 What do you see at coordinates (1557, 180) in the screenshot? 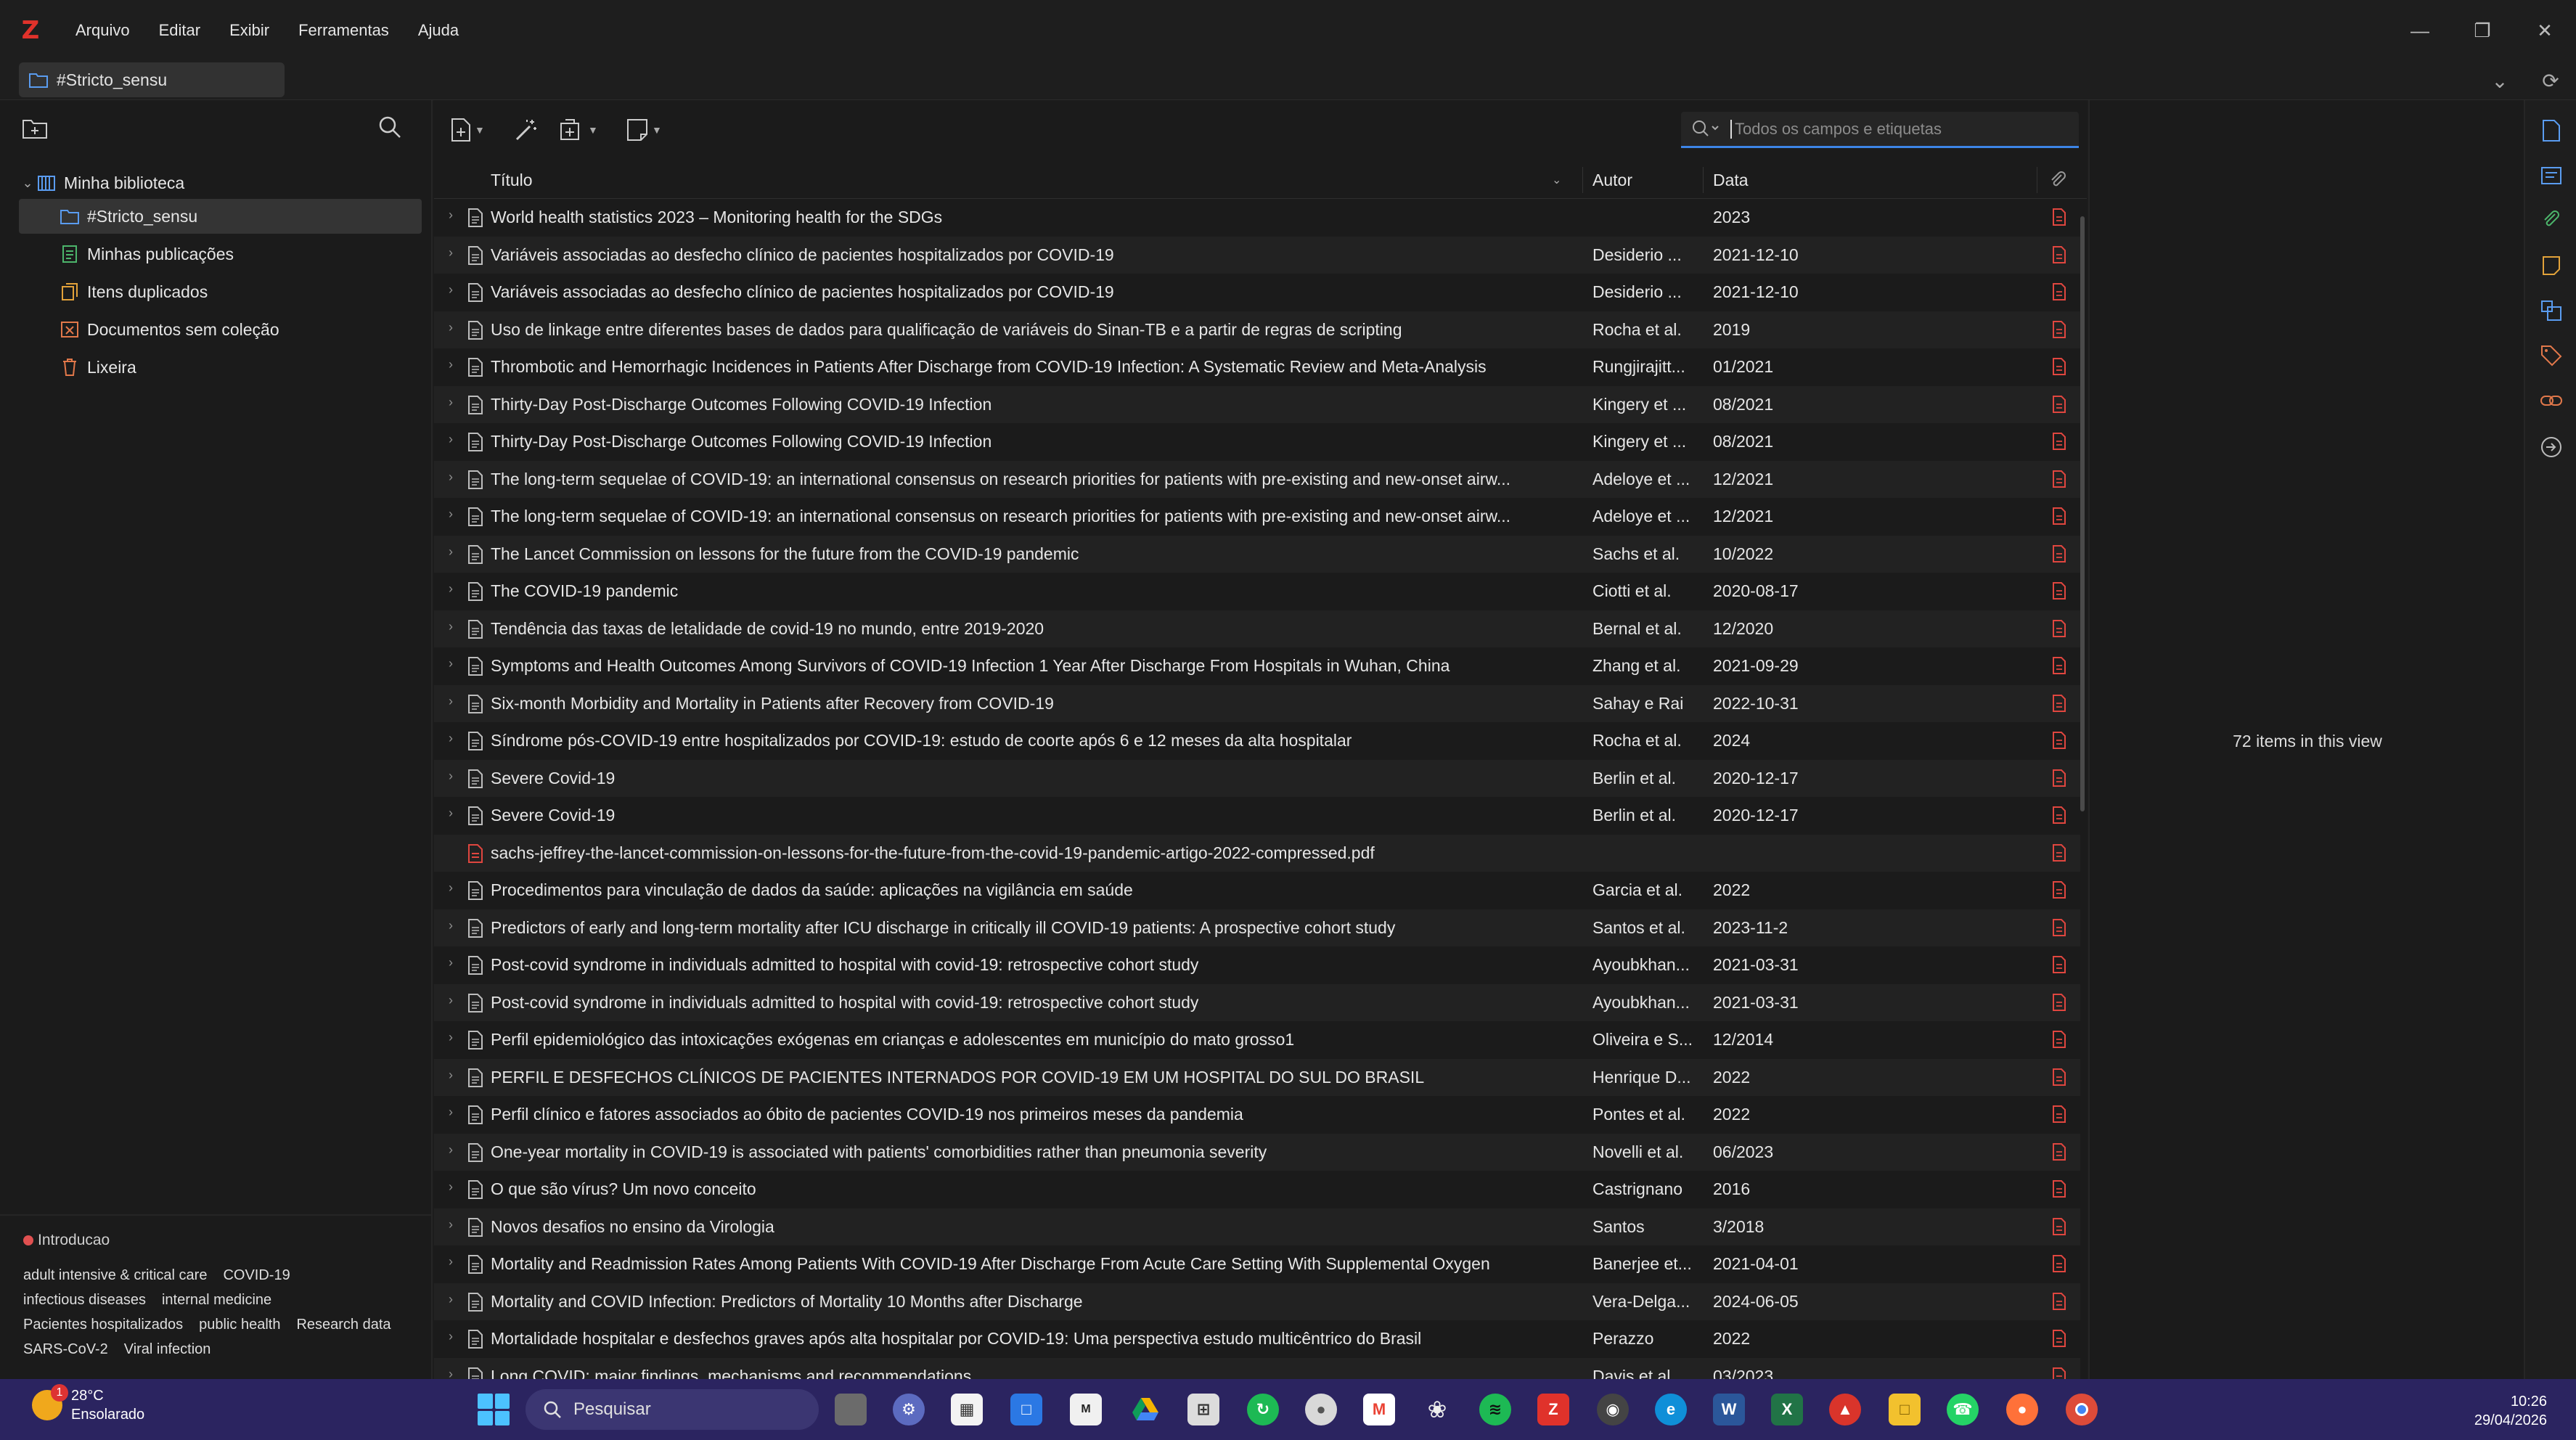
I see `sort-descending-icon: ⌄` at bounding box center [1557, 180].